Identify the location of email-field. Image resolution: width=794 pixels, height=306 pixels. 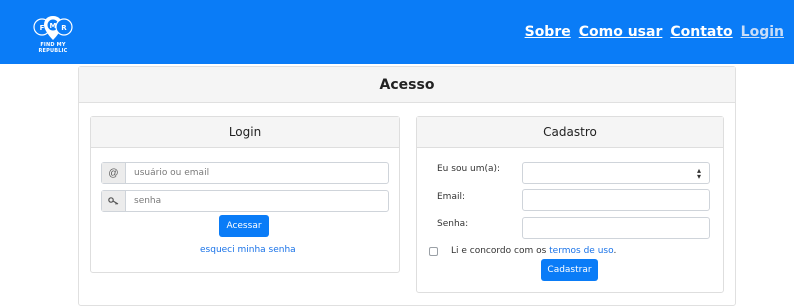
(616, 200).